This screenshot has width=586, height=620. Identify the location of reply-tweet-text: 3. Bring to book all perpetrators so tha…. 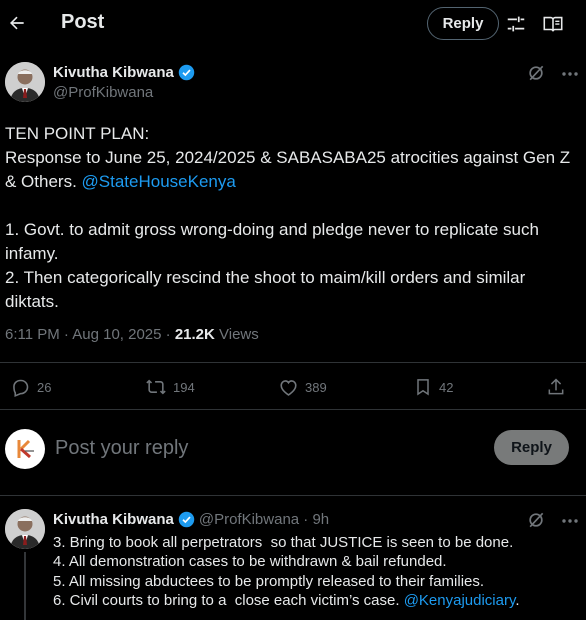
(318, 571).